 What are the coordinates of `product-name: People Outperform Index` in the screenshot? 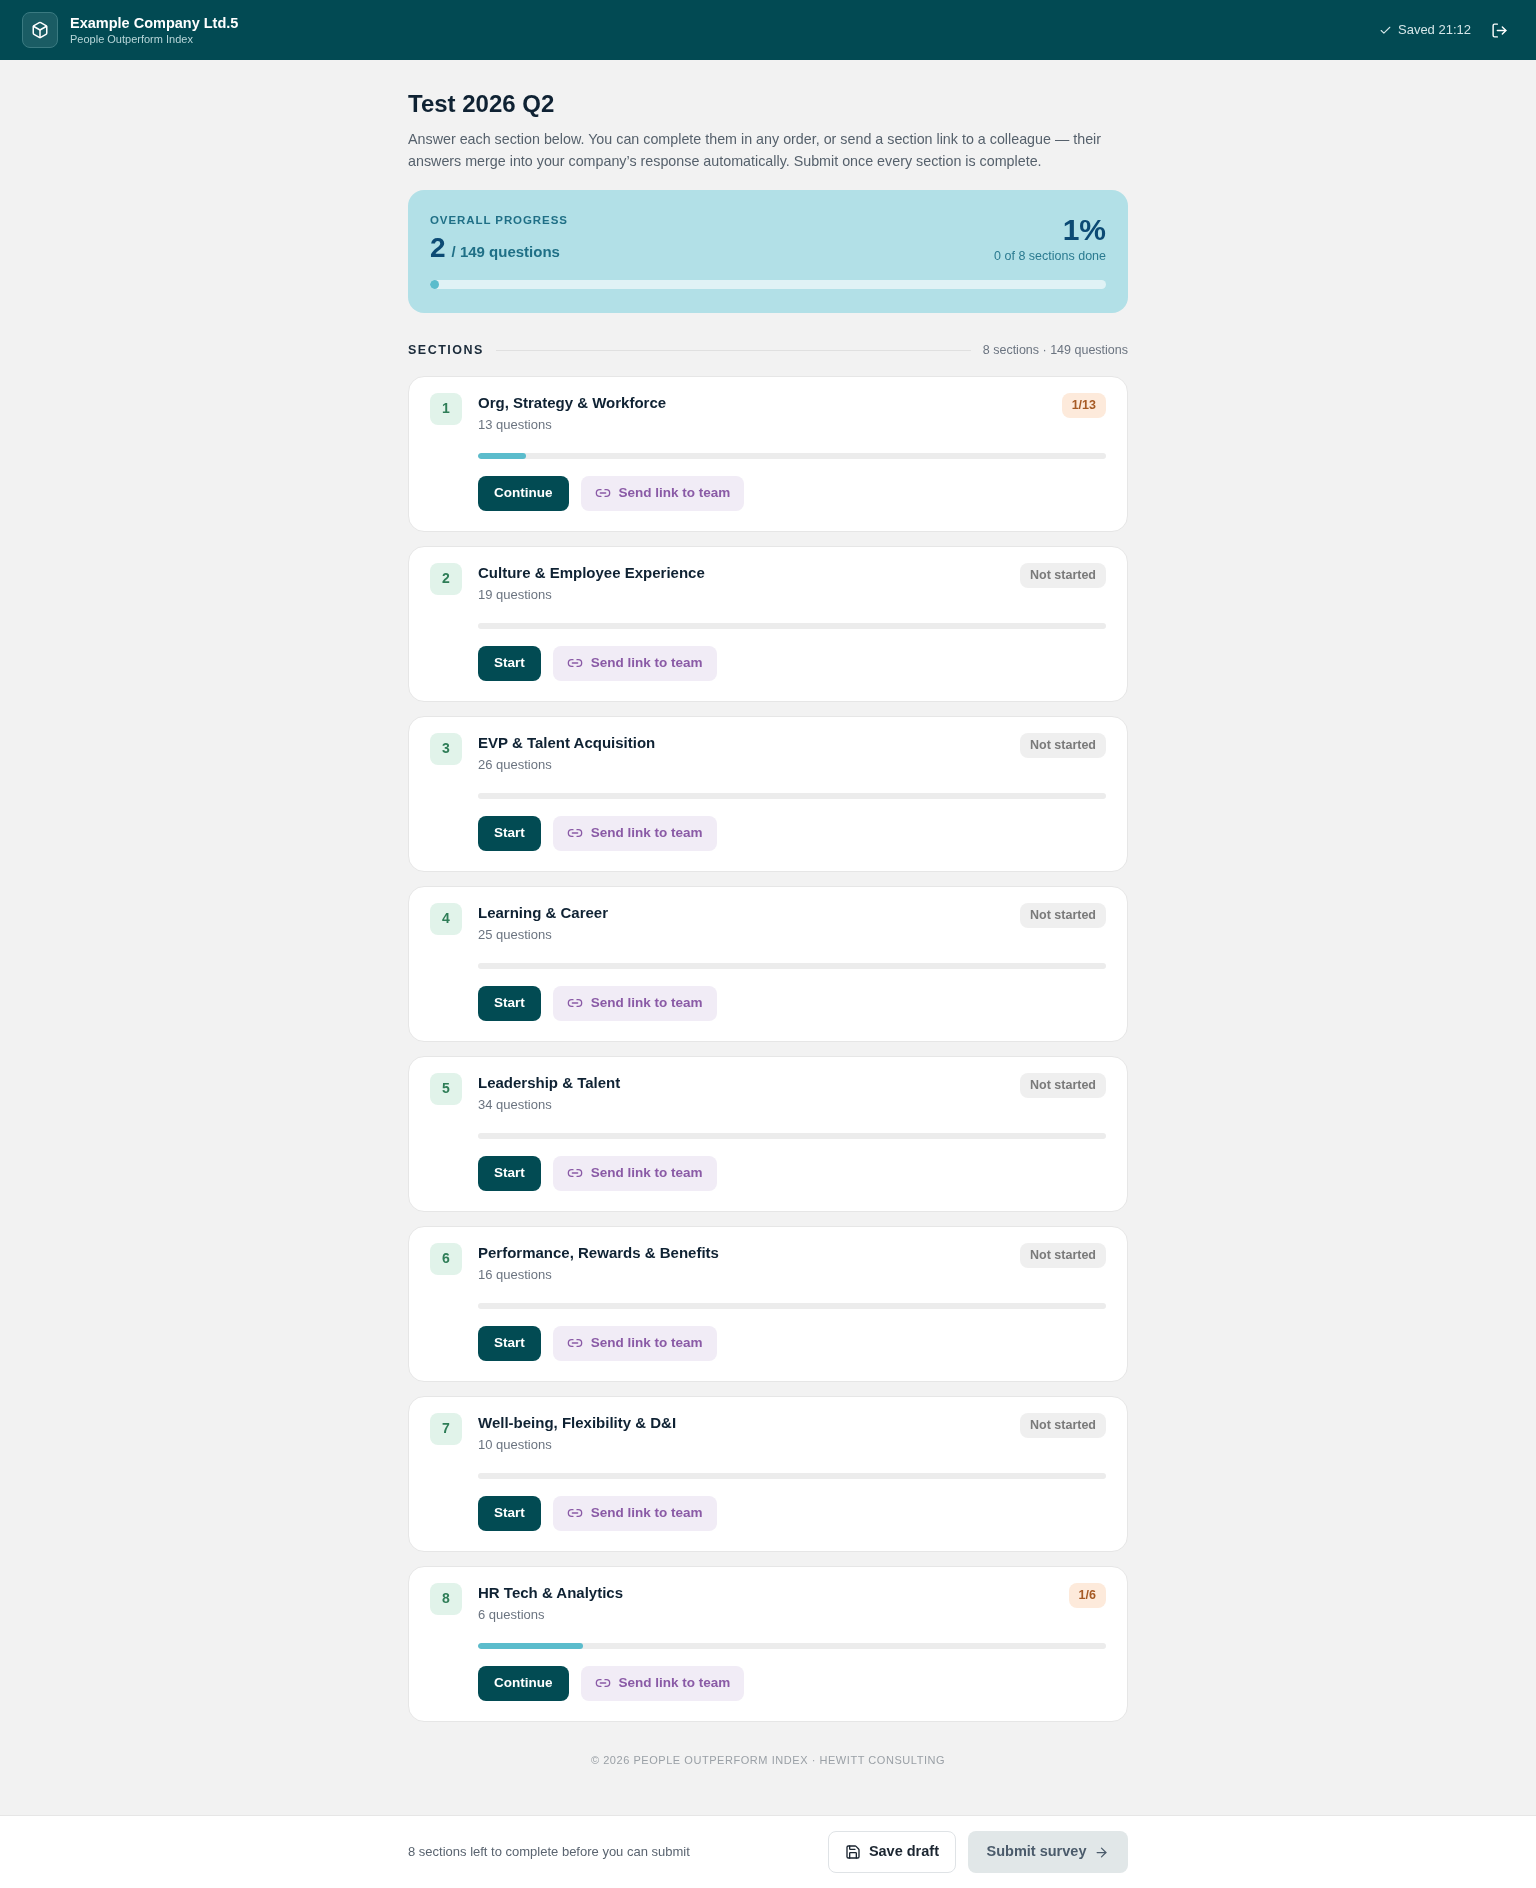 It's located at (132, 39).